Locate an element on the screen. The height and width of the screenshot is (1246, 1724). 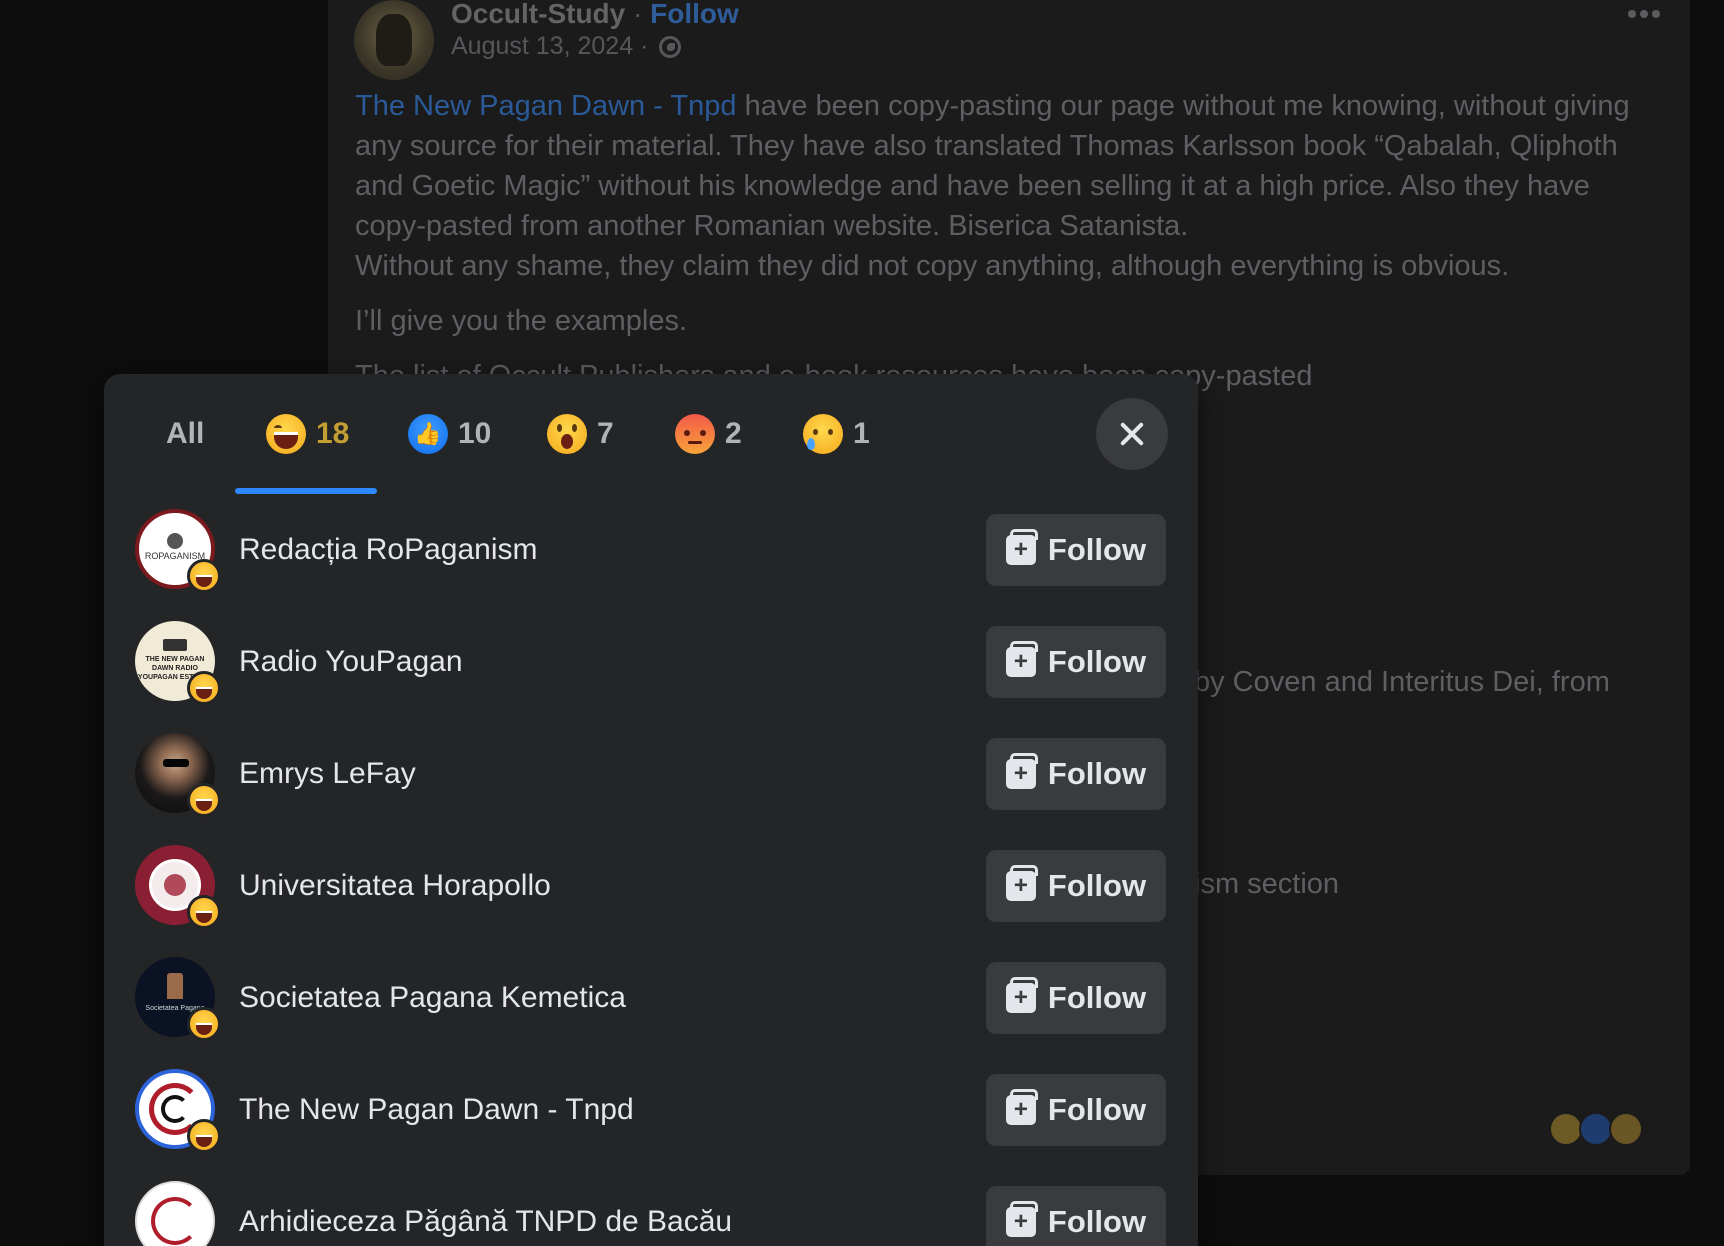
post-follow-link: Follow is located at coordinates (694, 14).